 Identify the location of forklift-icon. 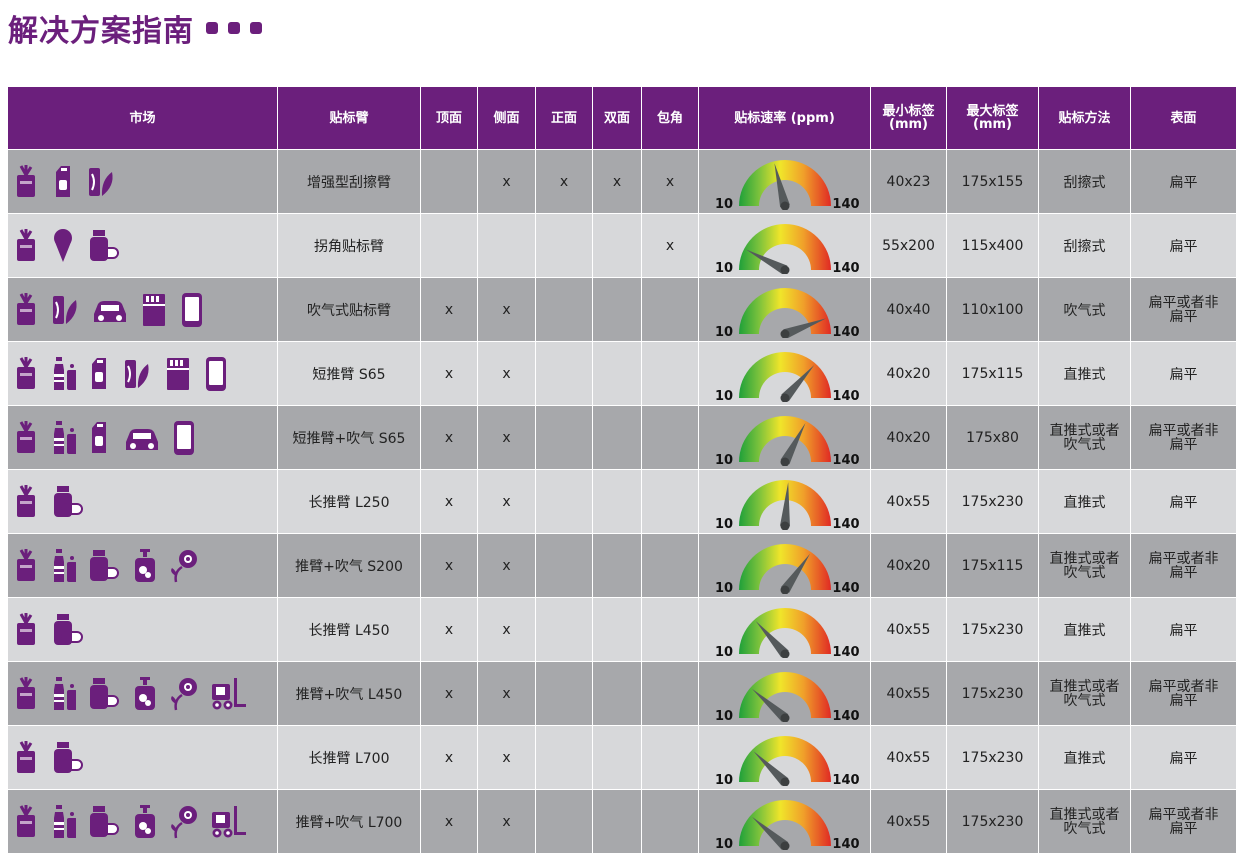
(229, 821).